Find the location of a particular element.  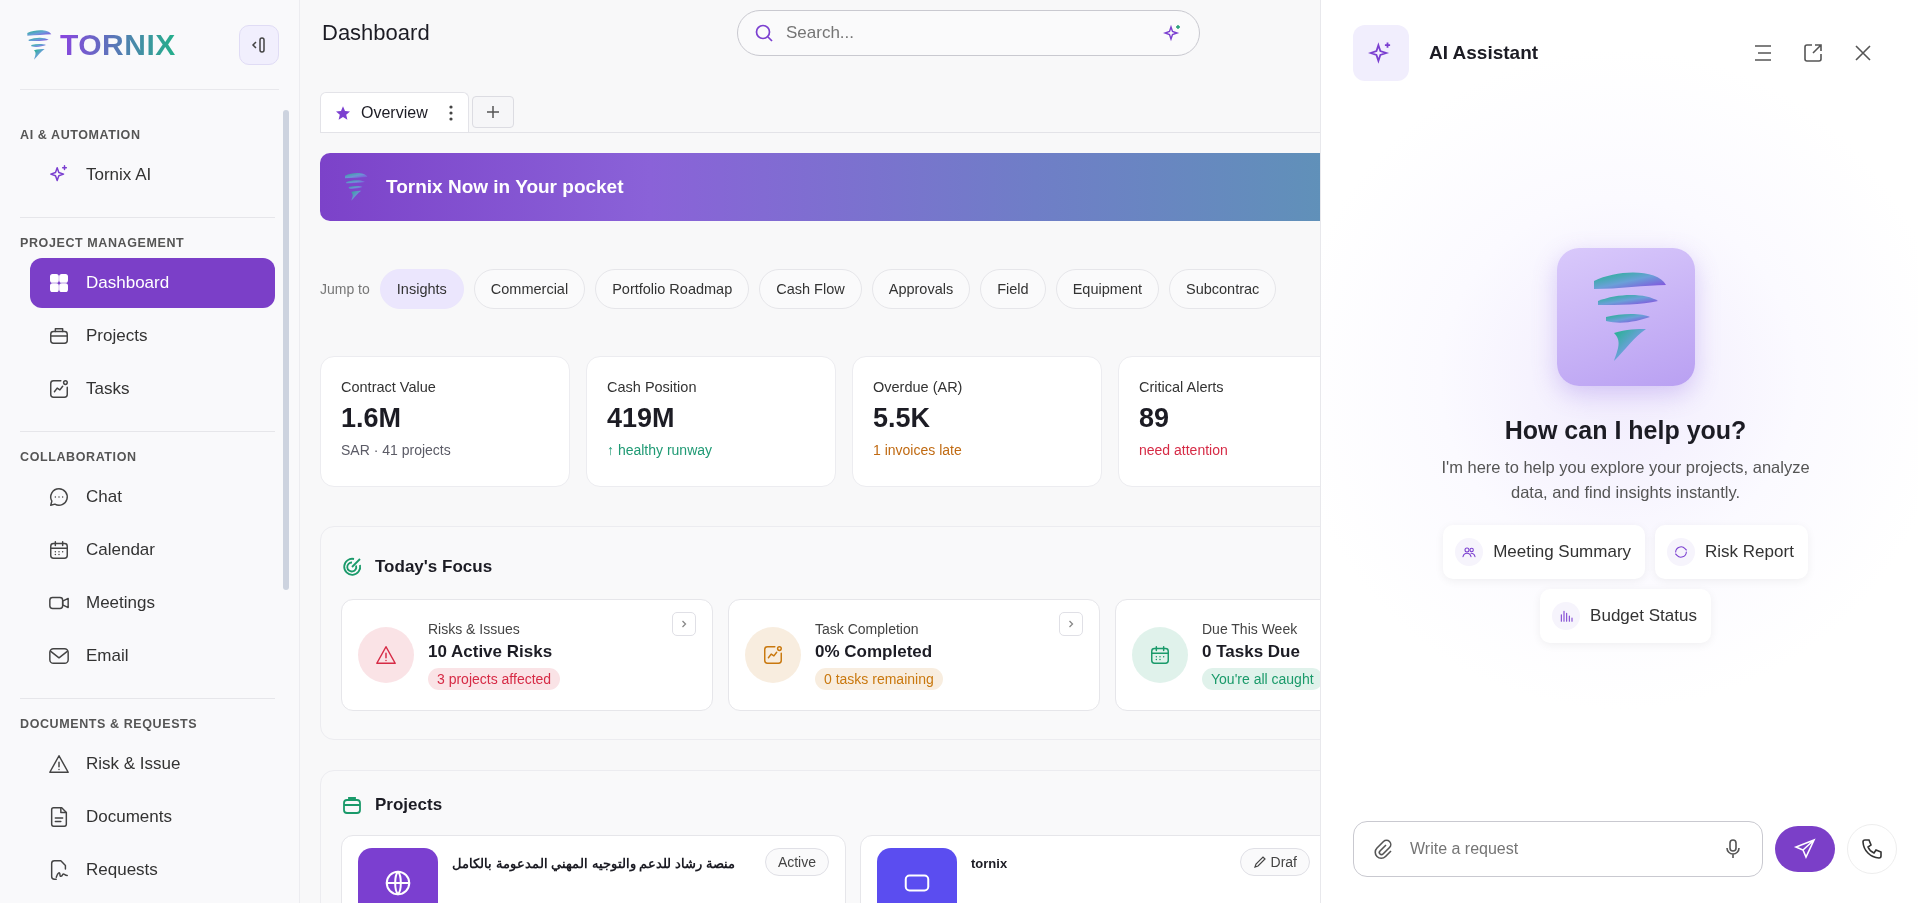

filter-chip: Commercial is located at coordinates (529, 289).